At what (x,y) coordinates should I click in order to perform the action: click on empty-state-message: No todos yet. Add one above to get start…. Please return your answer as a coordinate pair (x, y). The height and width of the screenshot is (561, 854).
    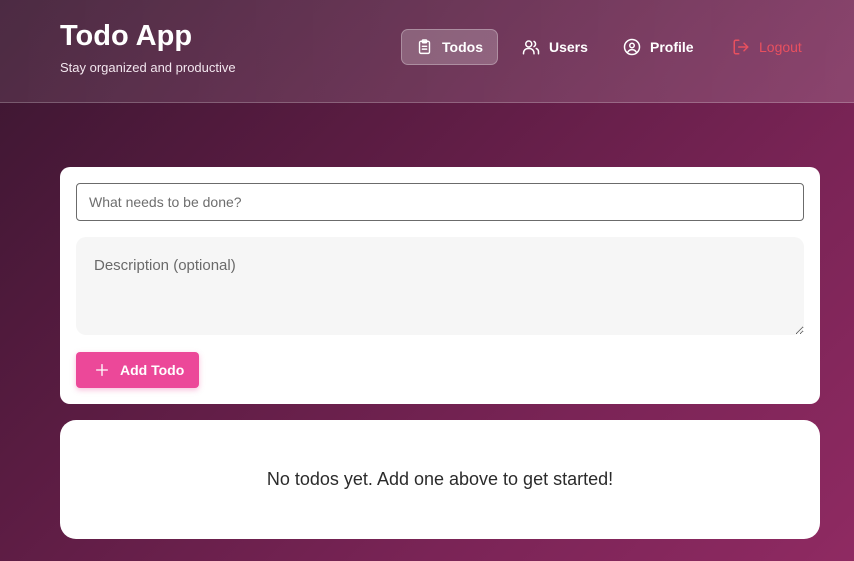
    Looking at the image, I should click on (440, 479).